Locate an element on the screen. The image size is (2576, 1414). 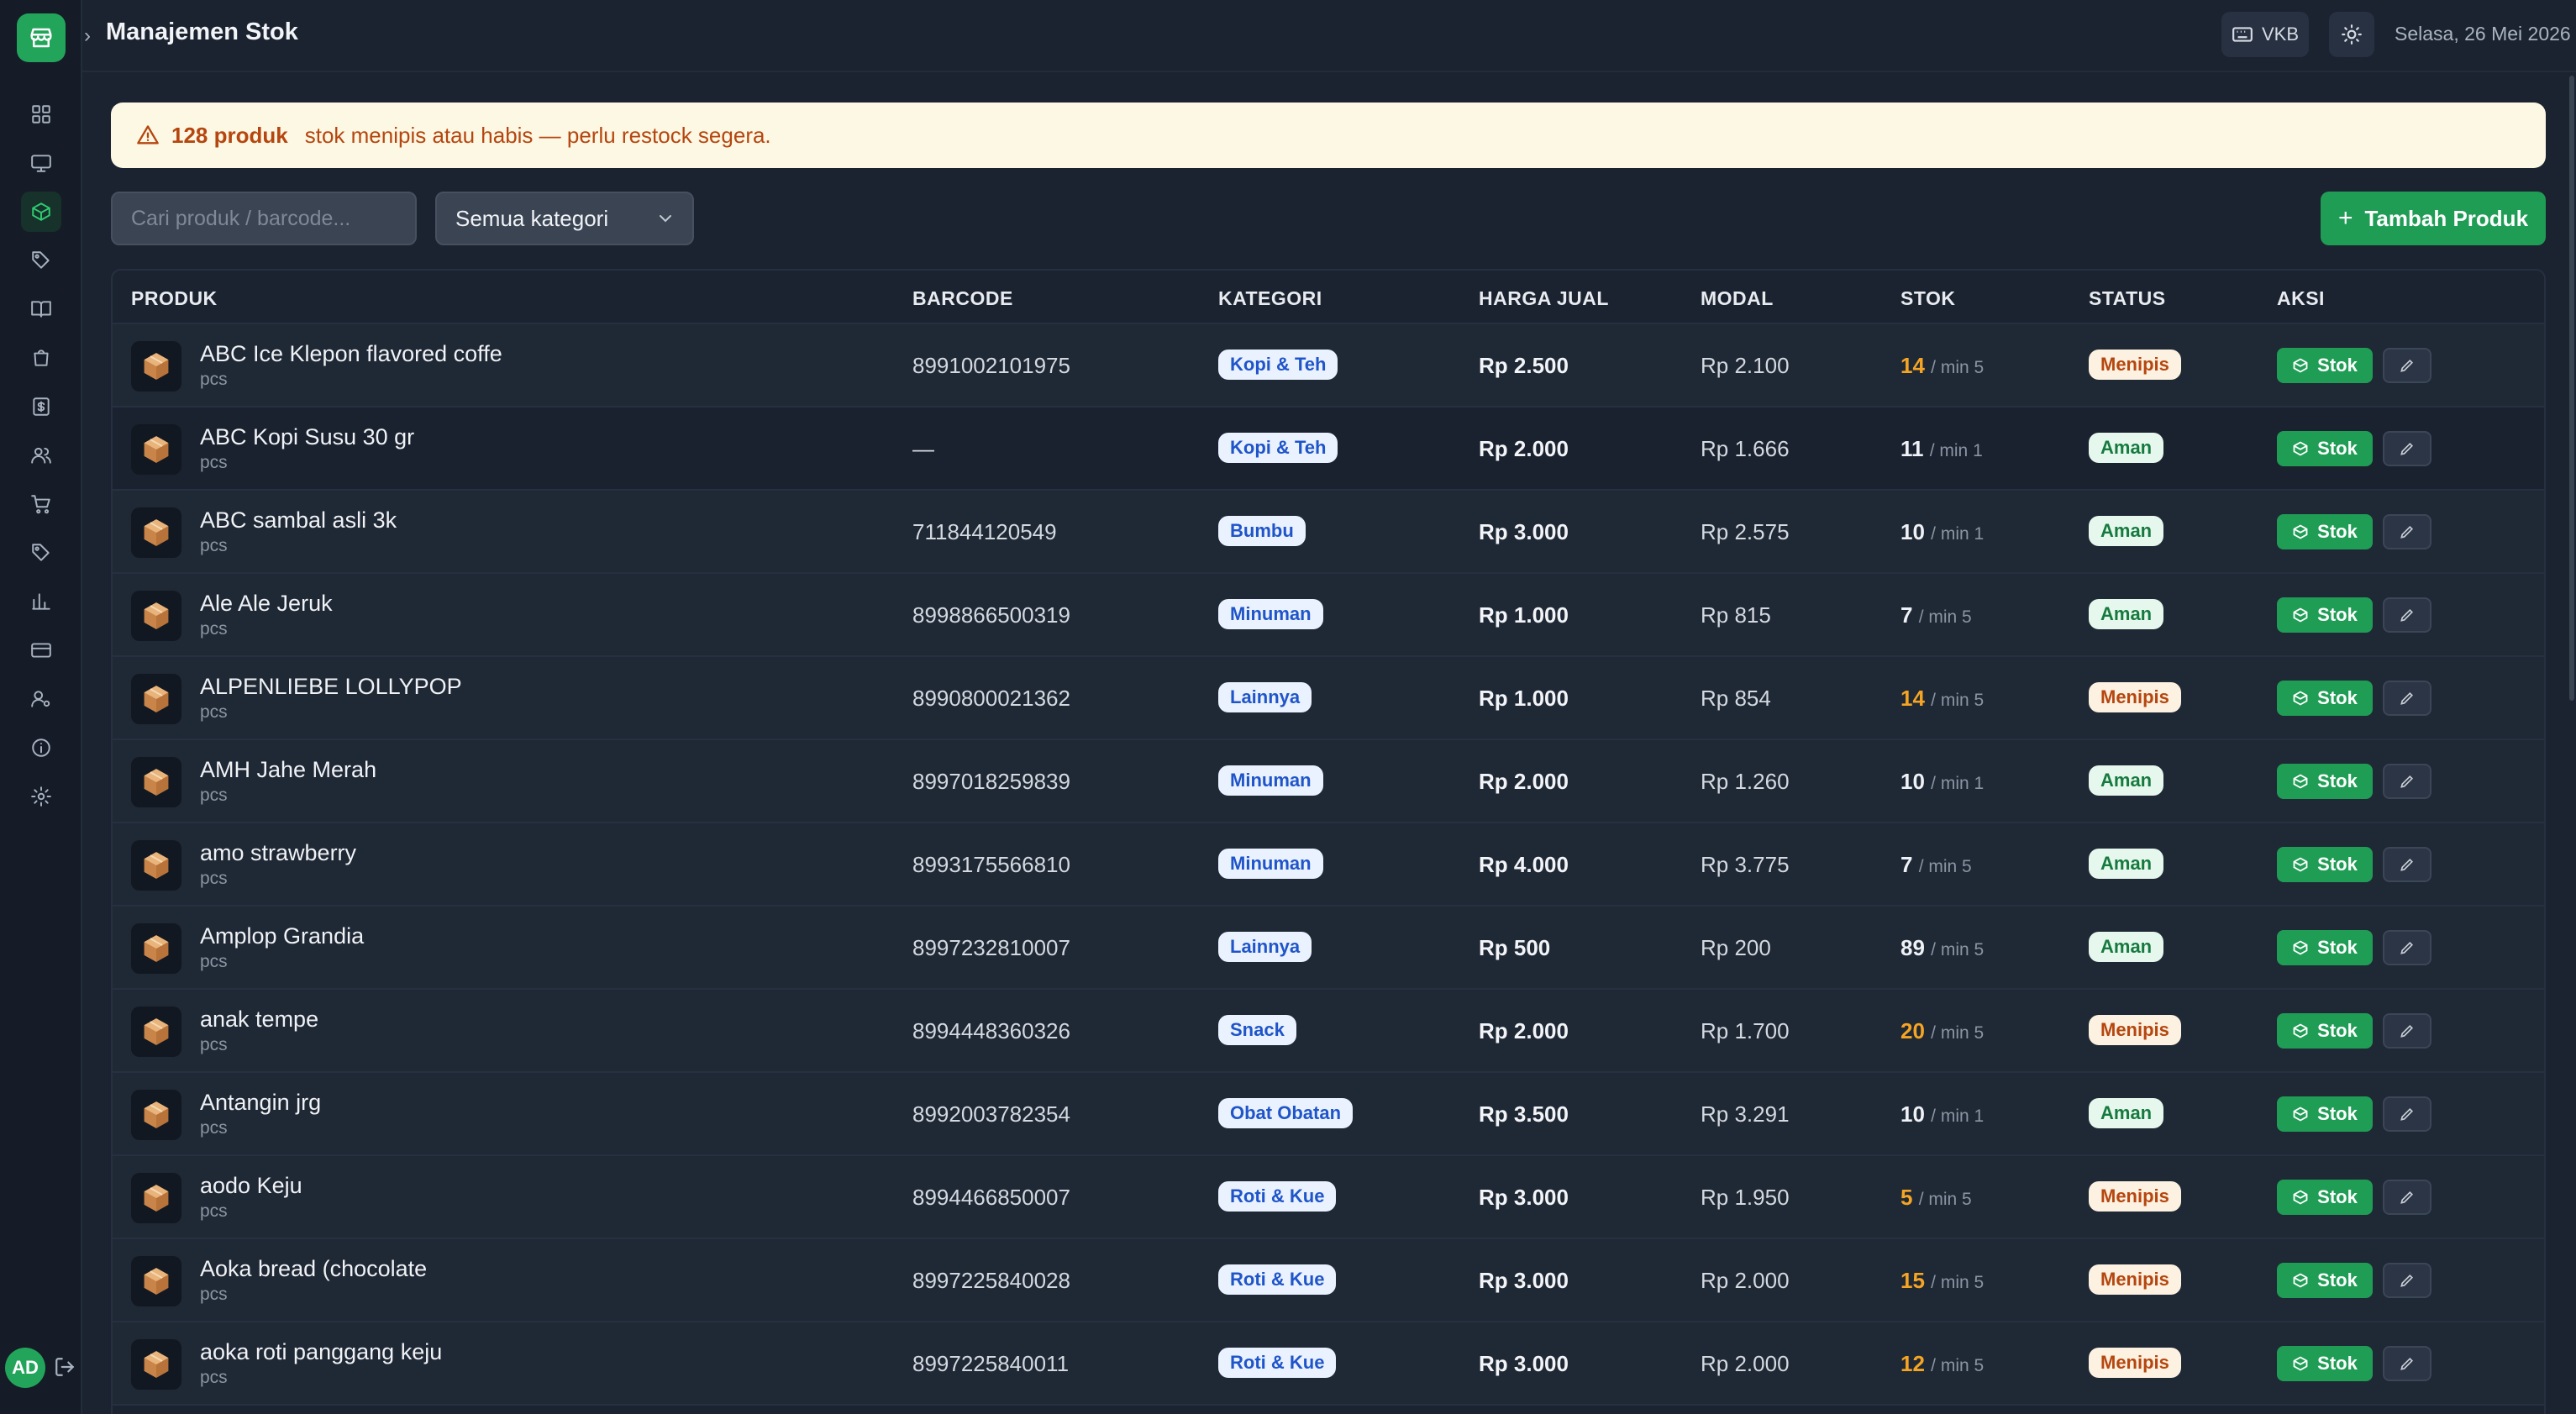
gear-icon is located at coordinates (41, 796).